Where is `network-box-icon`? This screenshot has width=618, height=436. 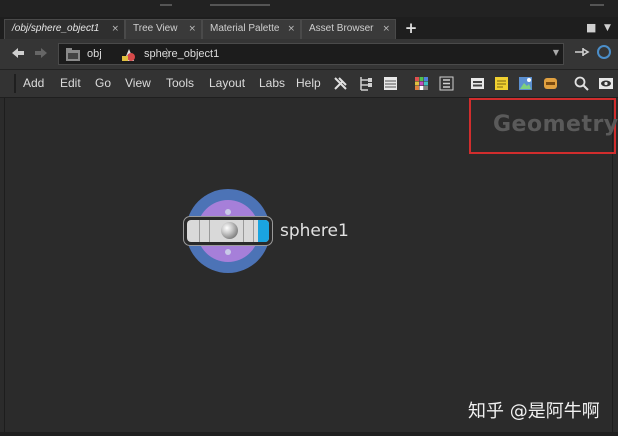 network-box-icon is located at coordinates (477, 83).